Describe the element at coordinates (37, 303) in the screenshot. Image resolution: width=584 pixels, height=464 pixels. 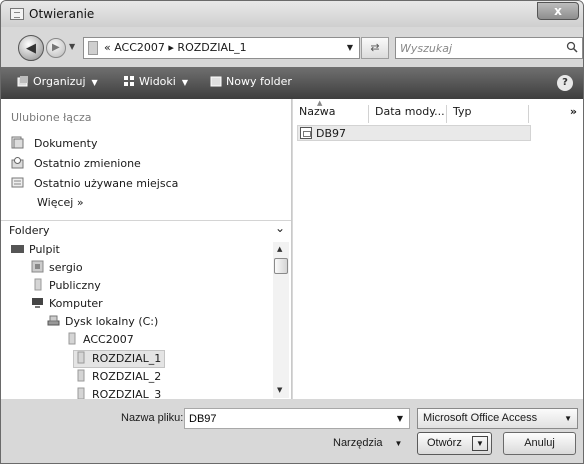
I see `computer-icon` at that location.